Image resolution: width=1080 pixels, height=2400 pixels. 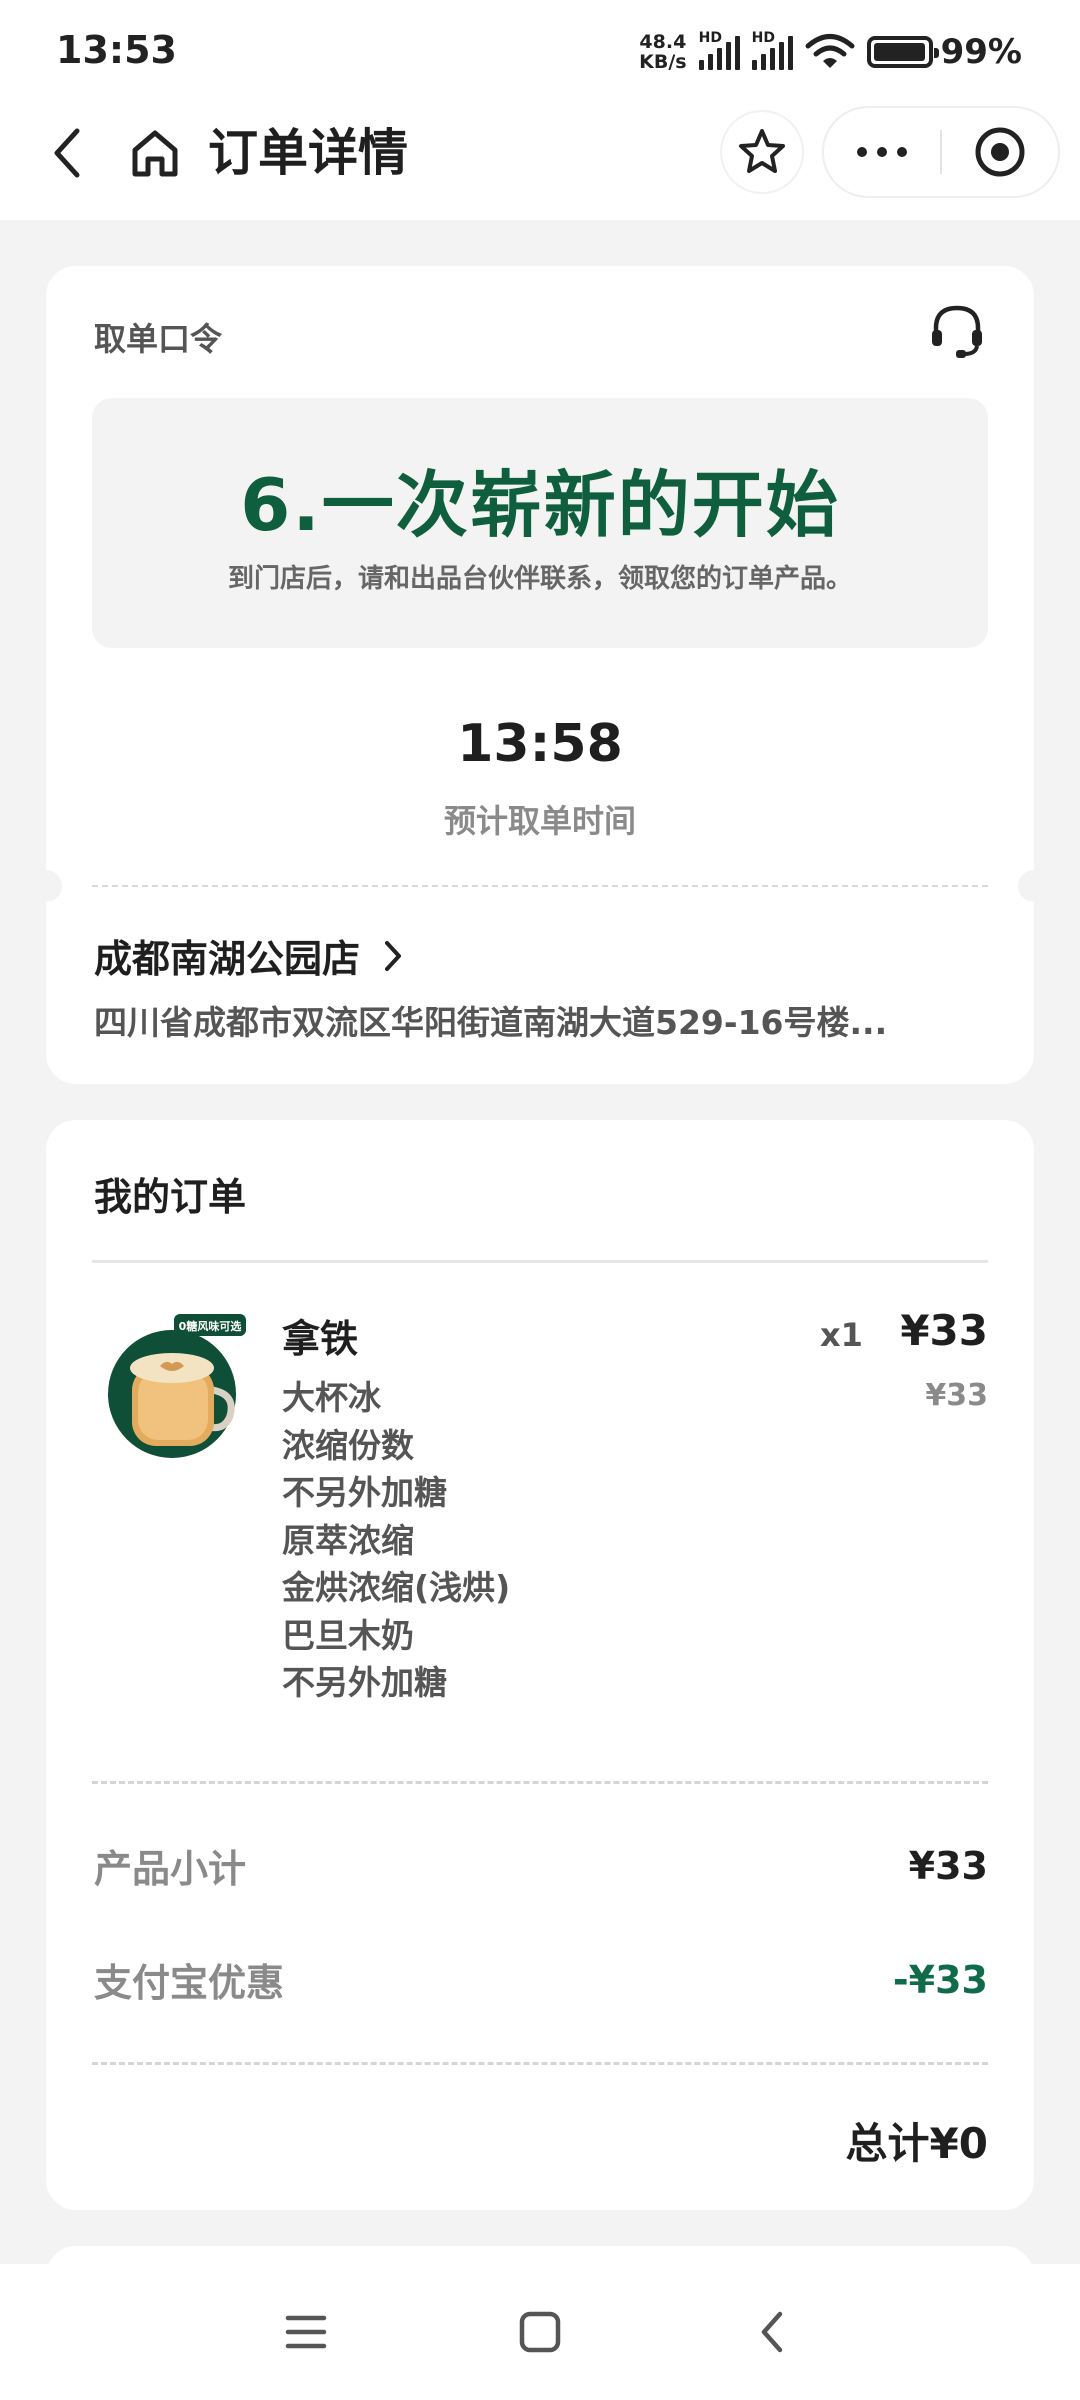 What do you see at coordinates (862, 152) in the screenshot?
I see `more-icon` at bounding box center [862, 152].